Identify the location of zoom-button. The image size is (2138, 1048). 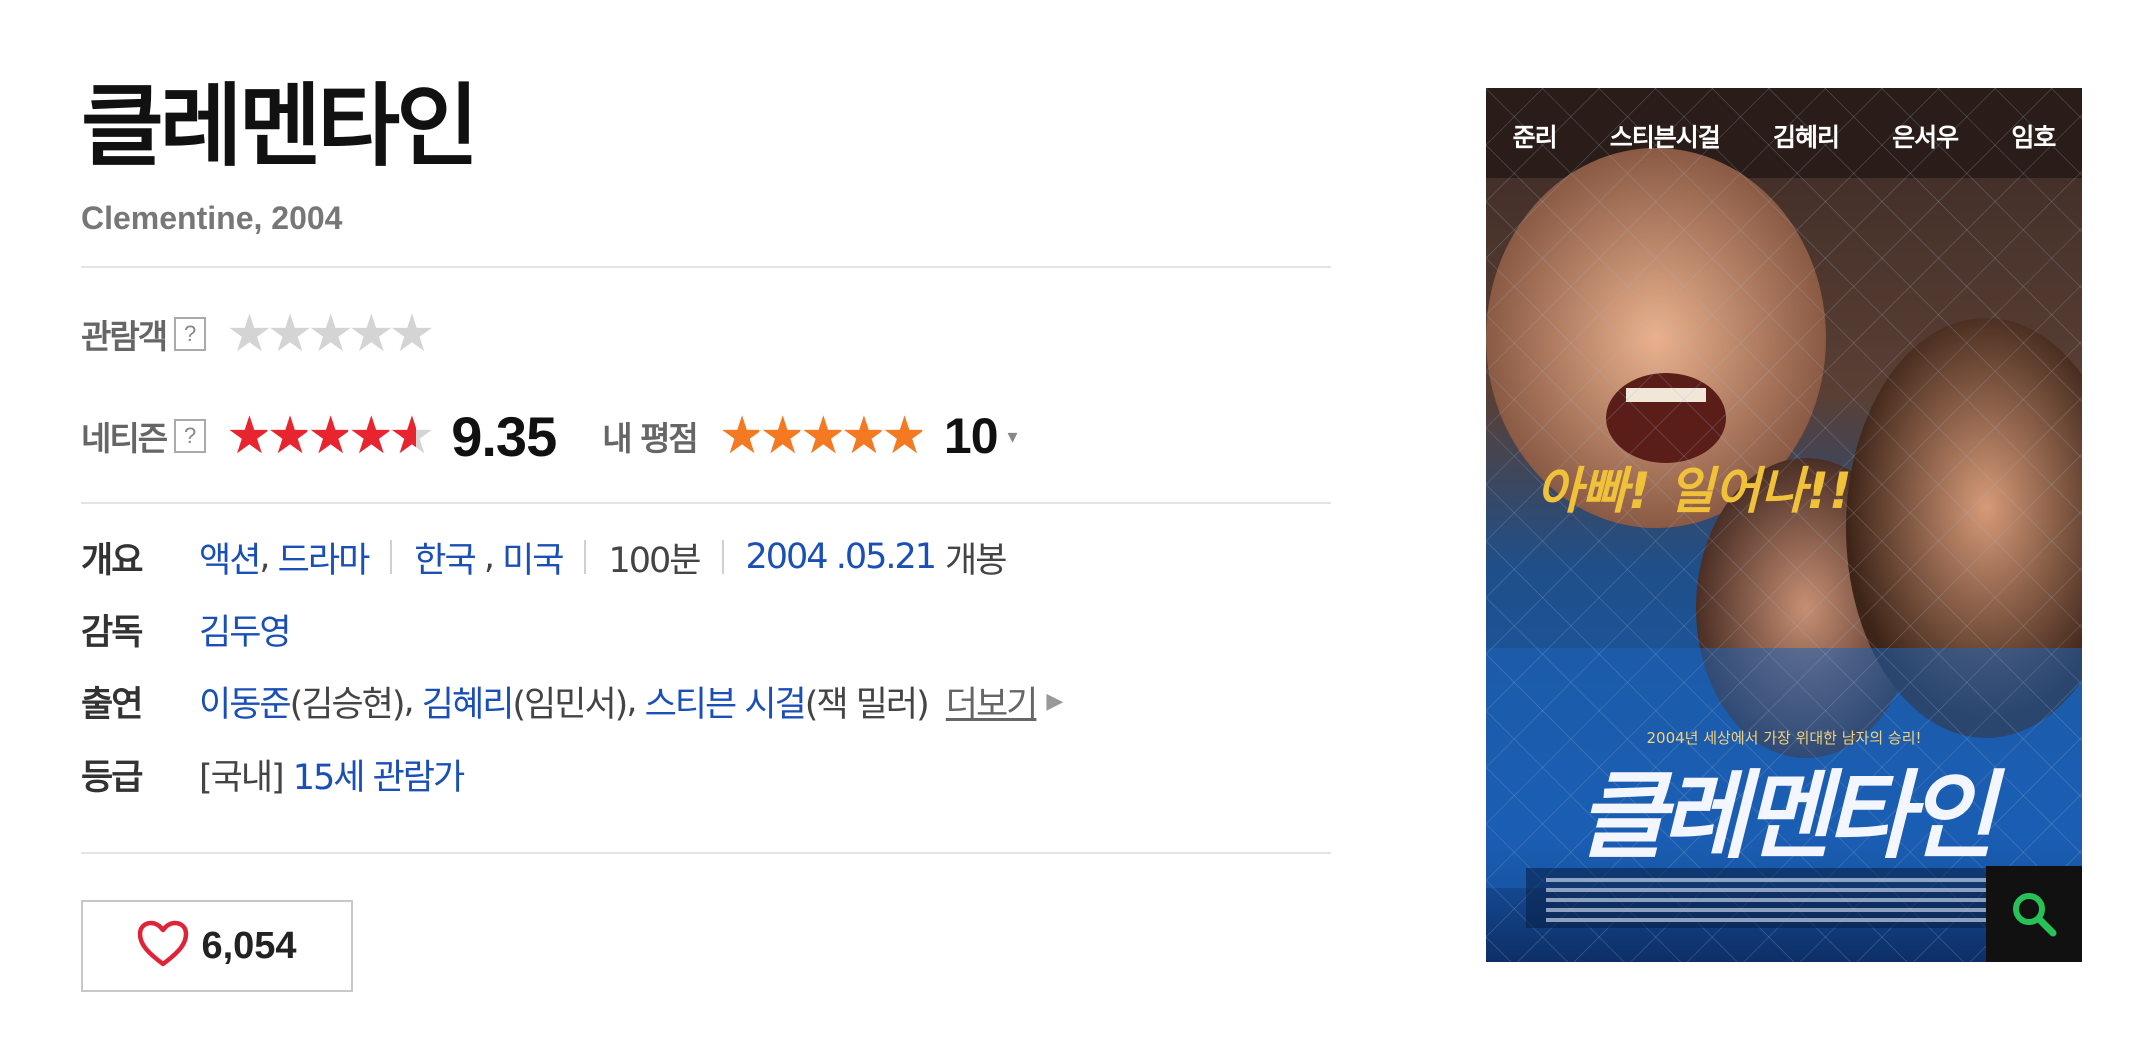
(2034, 914).